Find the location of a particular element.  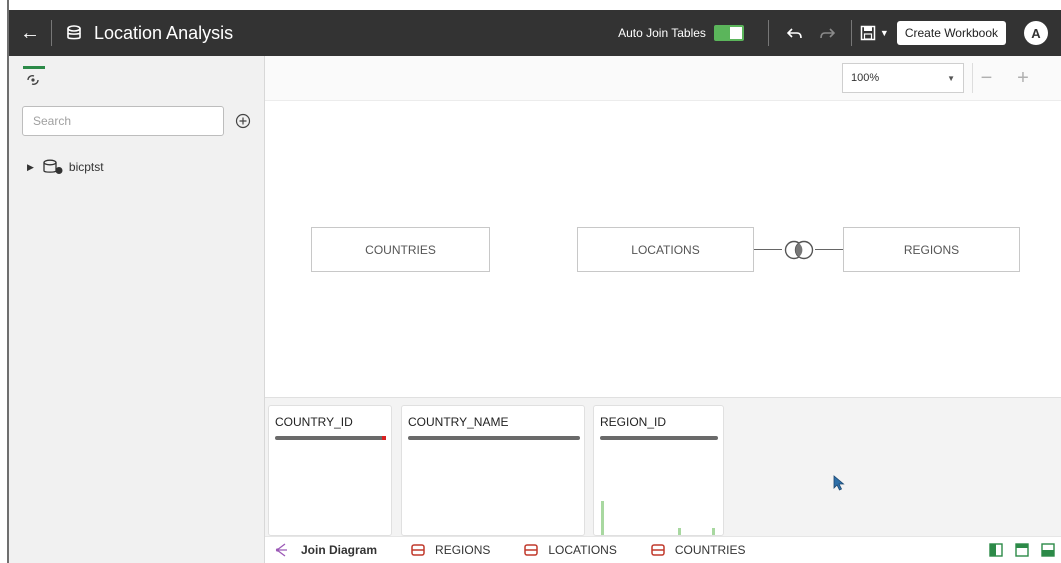

column-card-country-id: COUNTRY_ID is located at coordinates (330, 470).